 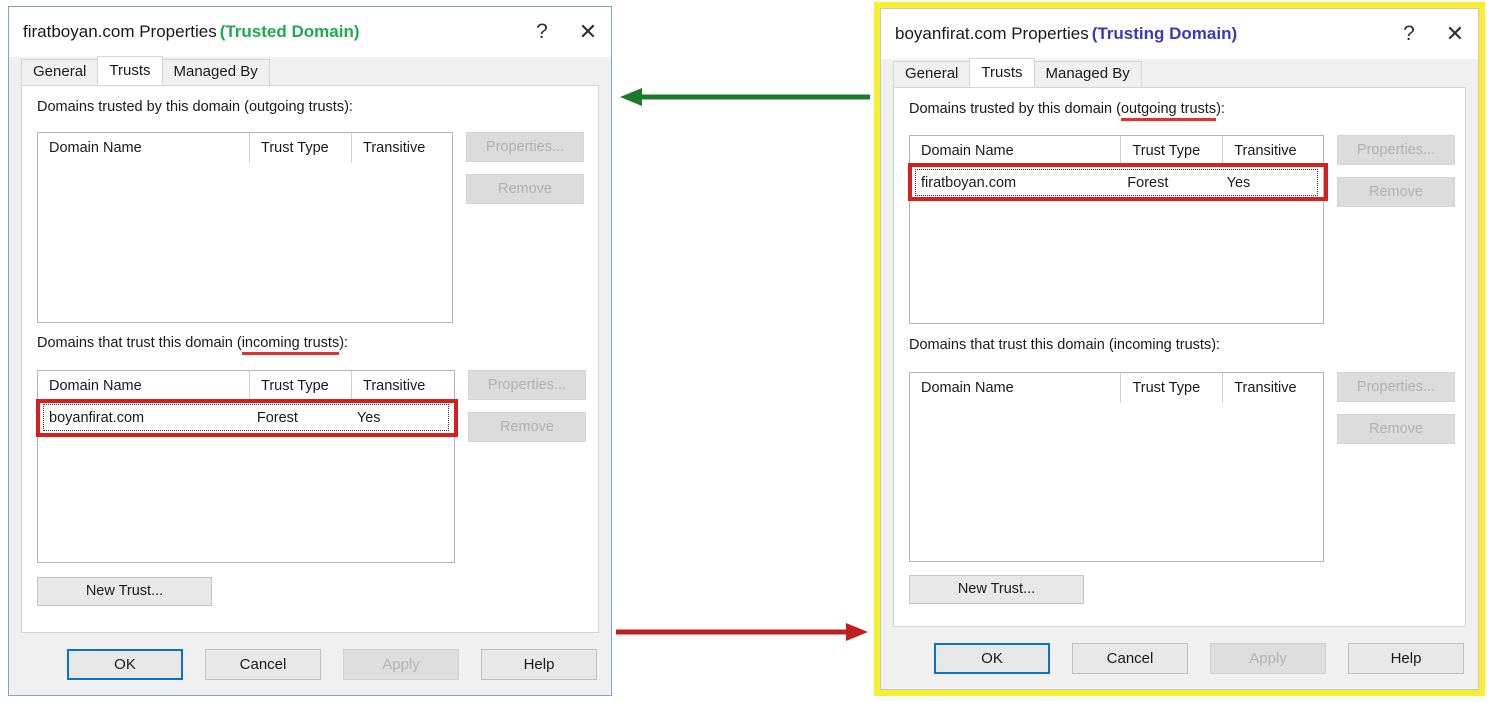 What do you see at coordinates (1396, 408) in the screenshot?
I see `right-incoming-side-buttons: Properties... Remove` at bounding box center [1396, 408].